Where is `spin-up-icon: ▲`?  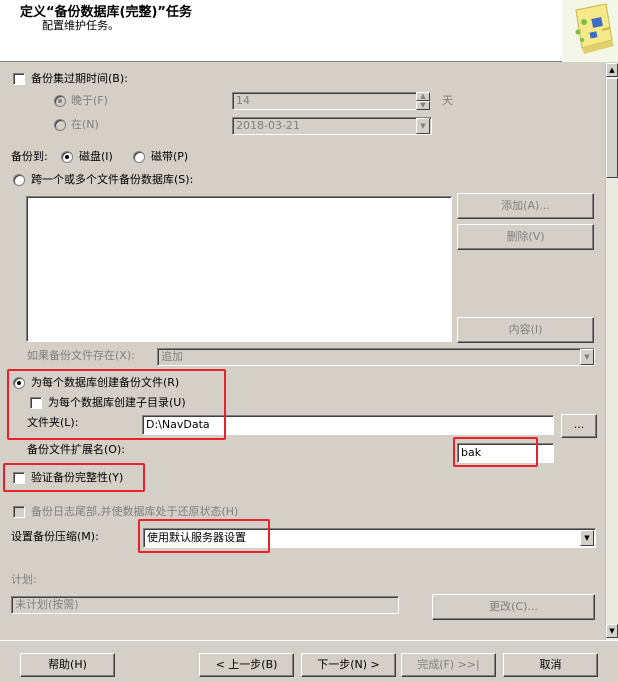 spin-up-icon: ▲ is located at coordinates (423, 96).